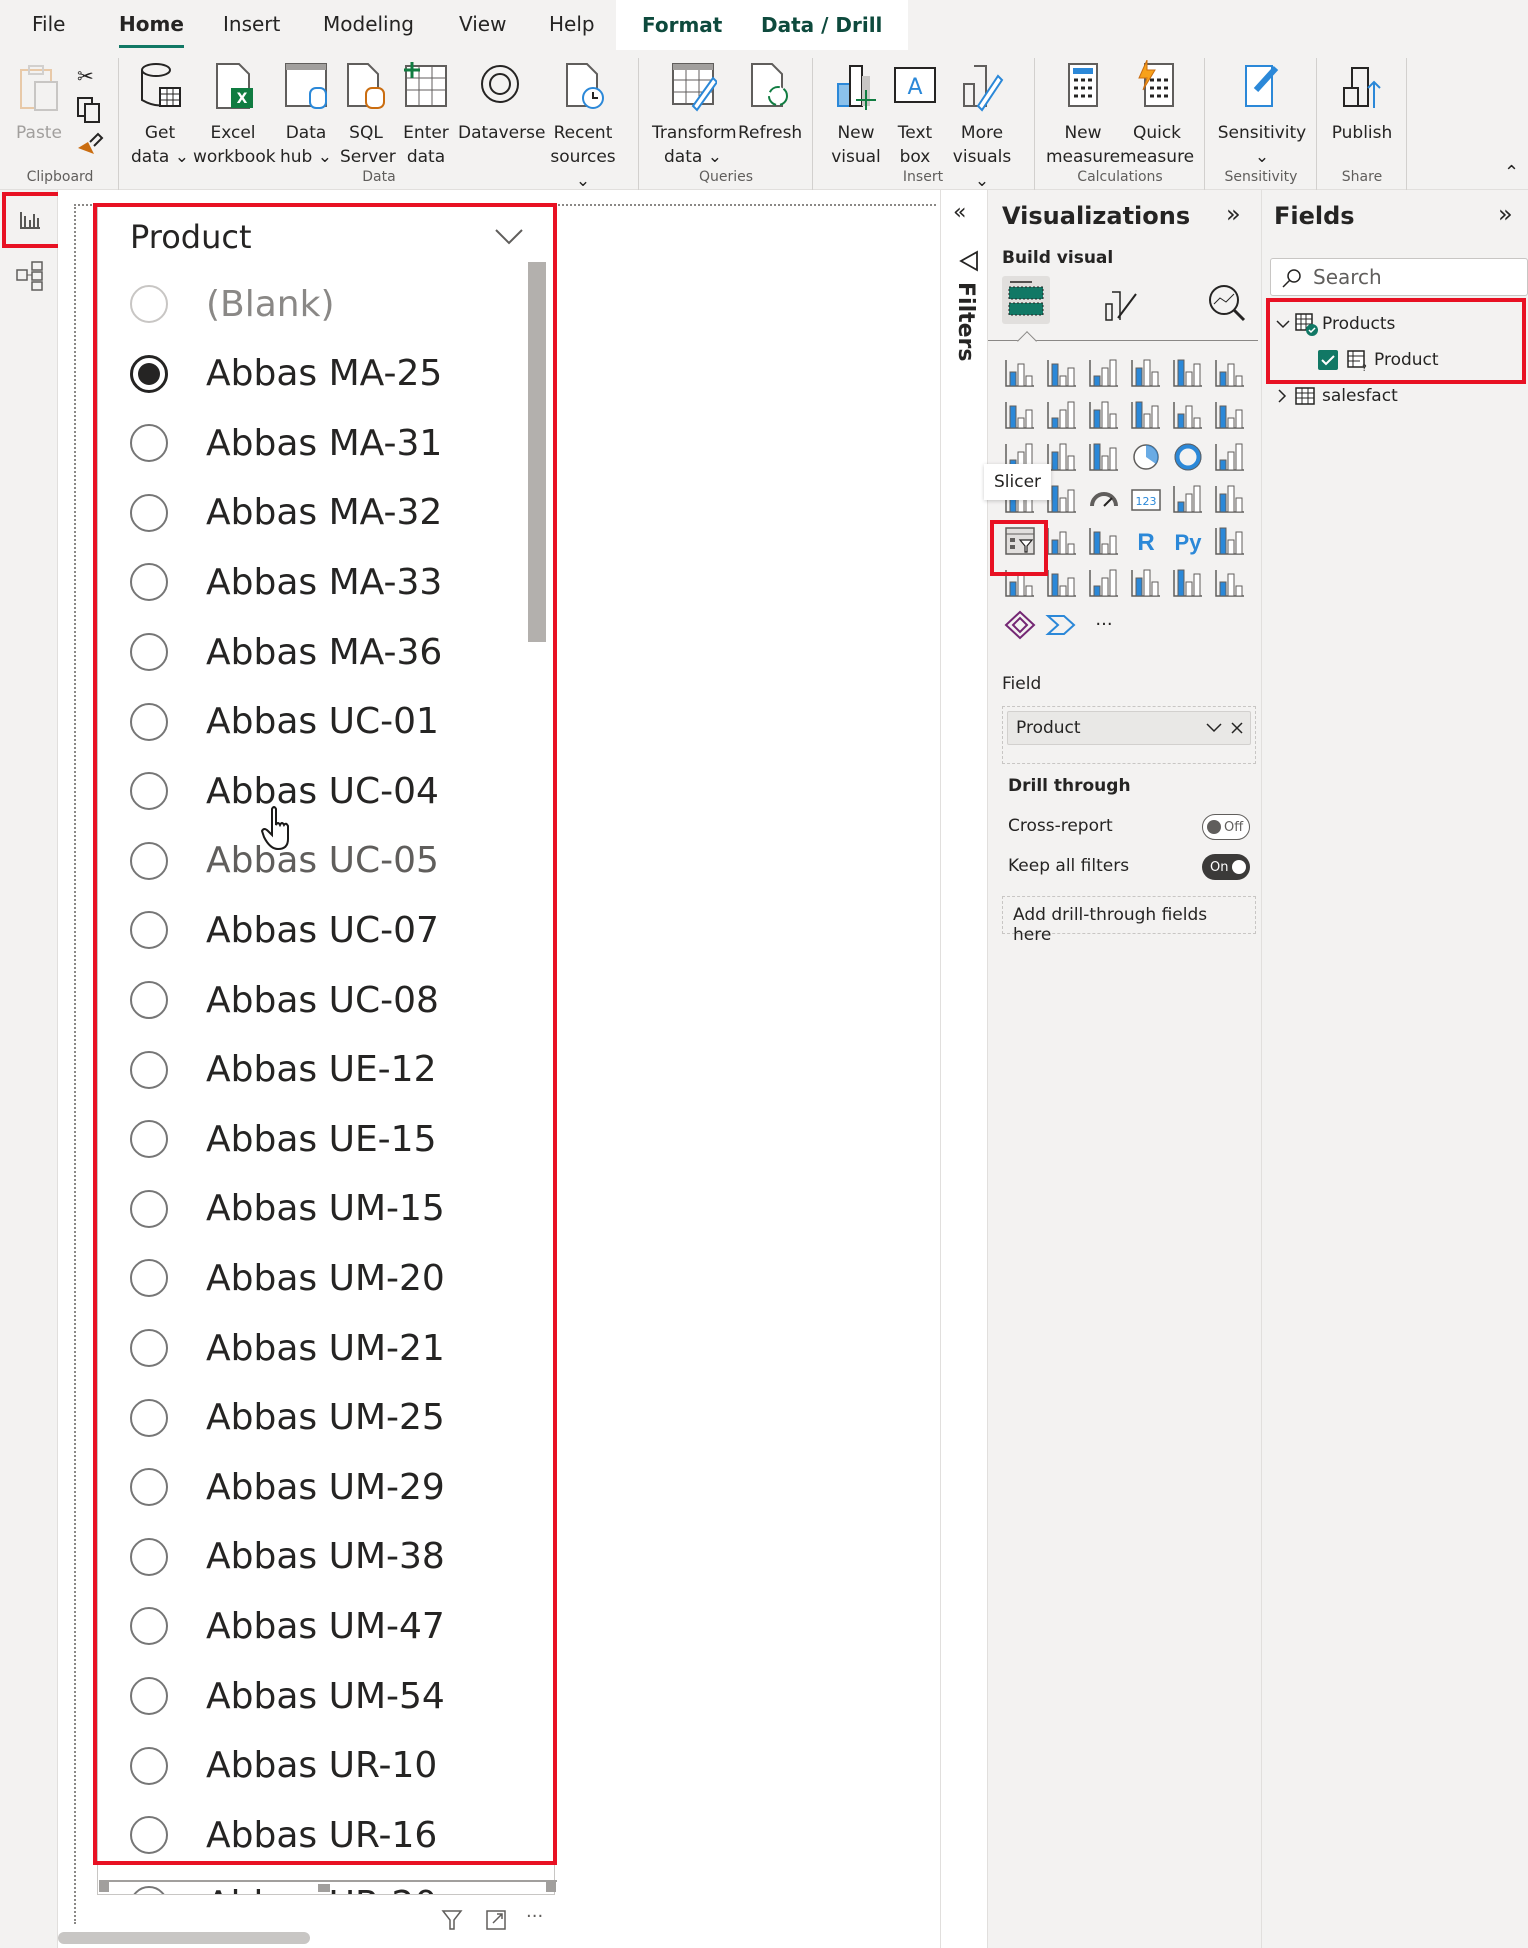  What do you see at coordinates (1104, 415) in the screenshot?
I see `stacked-area-chart-icon` at bounding box center [1104, 415].